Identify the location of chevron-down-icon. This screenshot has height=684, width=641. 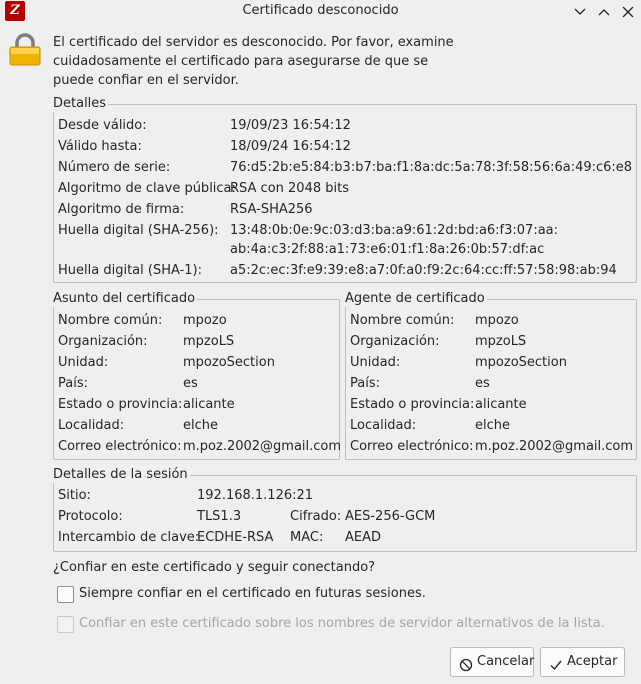
(580, 11).